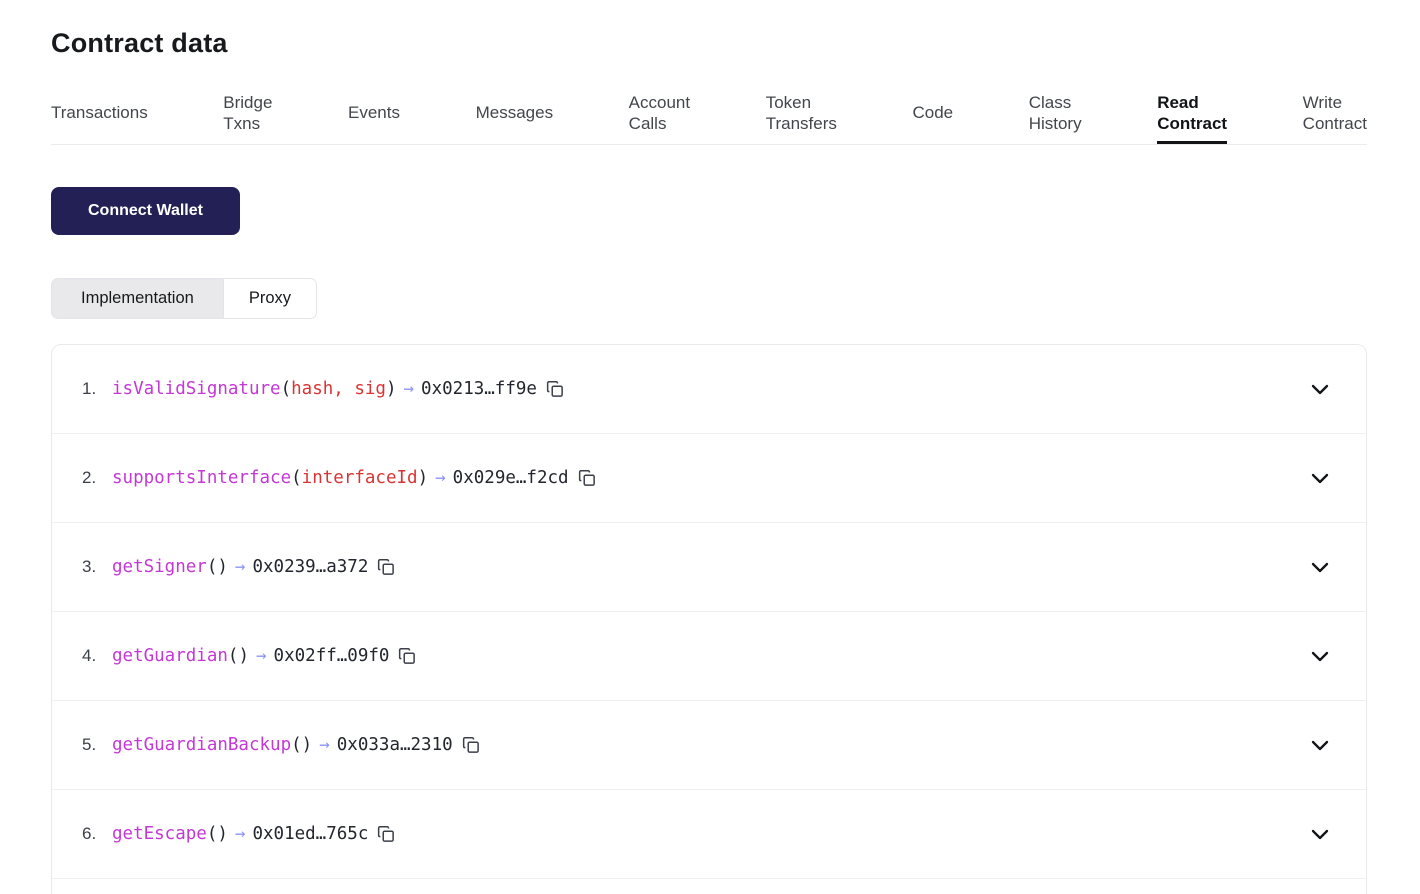 This screenshot has width=1420, height=894. Describe the element at coordinates (196, 389) in the screenshot. I see `function-name: isValidSignature` at that location.